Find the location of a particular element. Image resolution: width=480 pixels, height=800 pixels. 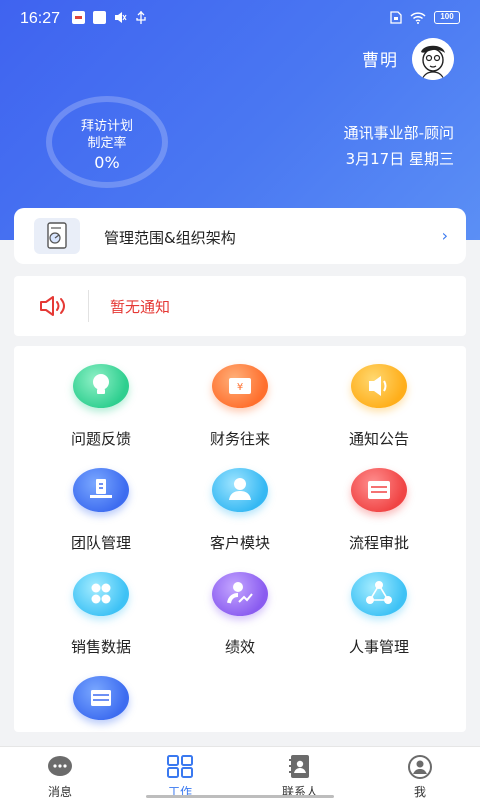

avatar-face-icon is located at coordinates (433, 59).